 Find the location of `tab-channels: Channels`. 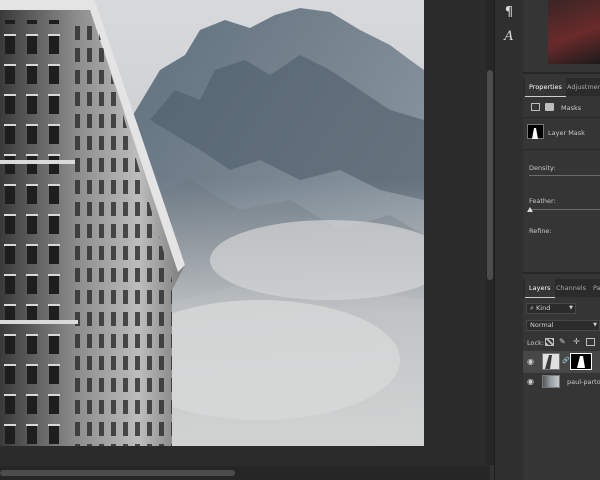

tab-channels: Channels is located at coordinates (571, 288).